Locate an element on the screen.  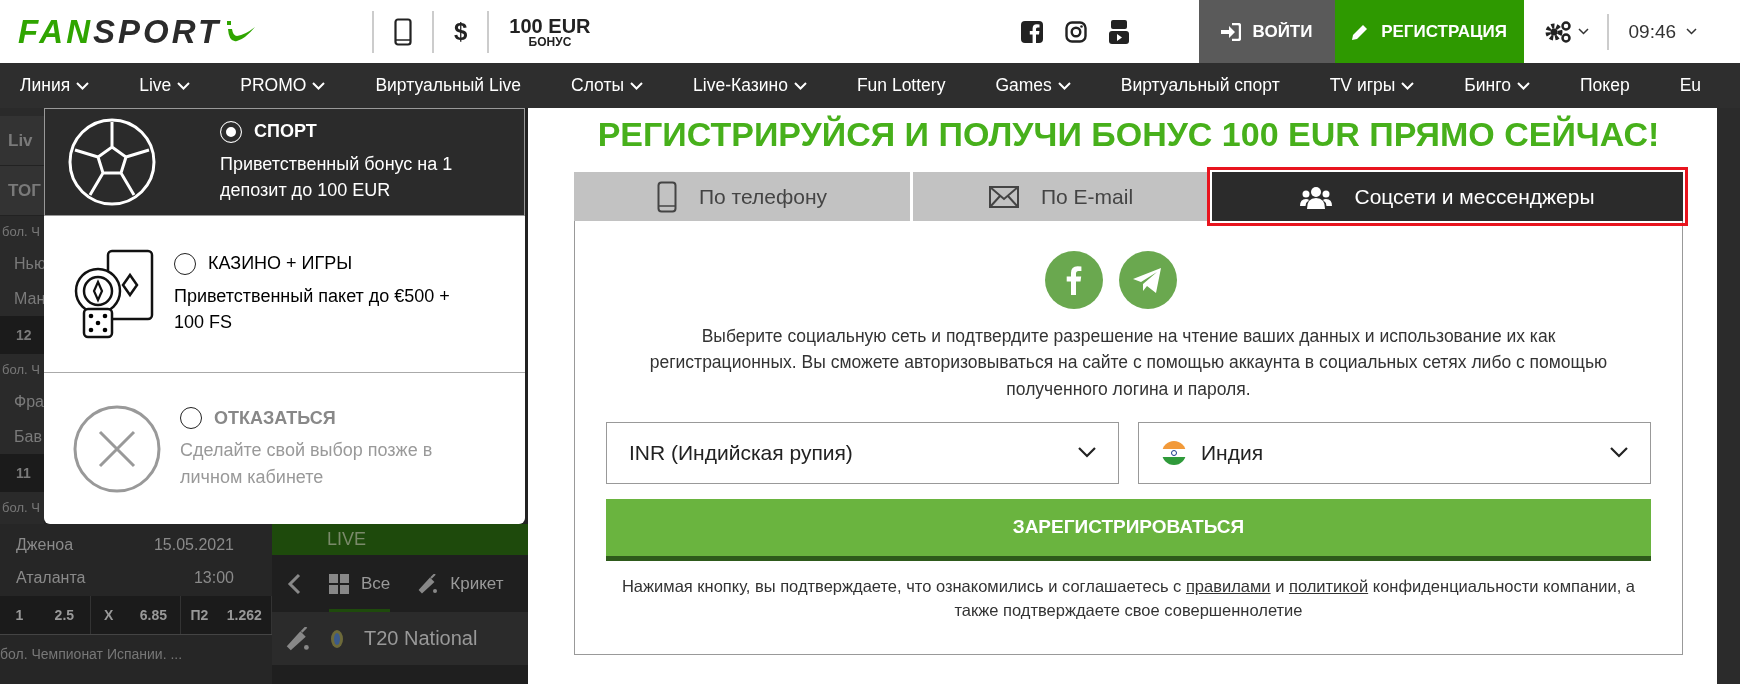
event-time: 15.05.2021 is located at coordinates (193, 544).